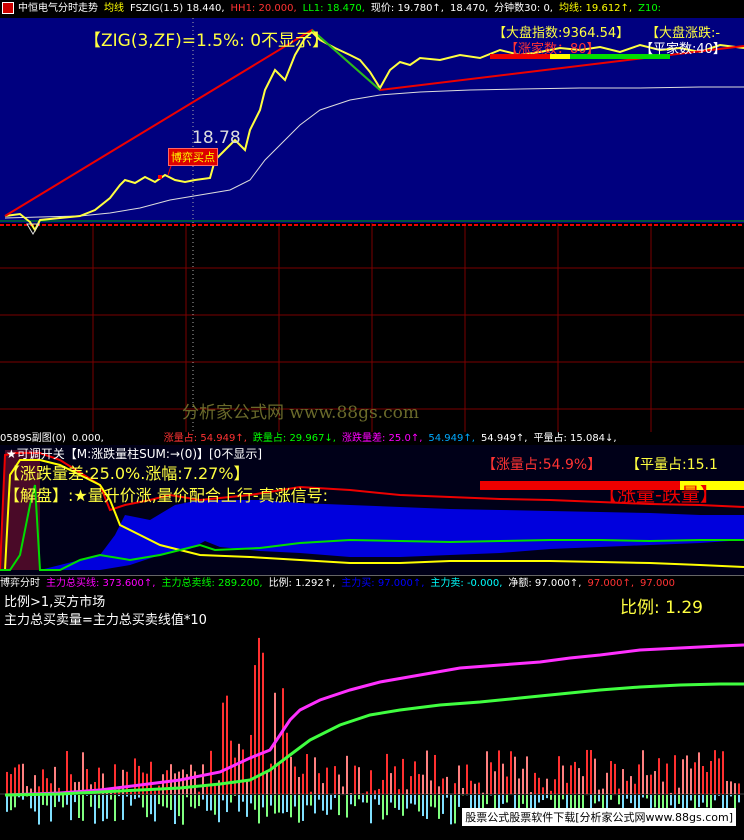 The image size is (744, 840). What do you see at coordinates (101, 583) in the screenshot?
I see `sub2-buy: 主力总买线: 373.600↑,` at bounding box center [101, 583].